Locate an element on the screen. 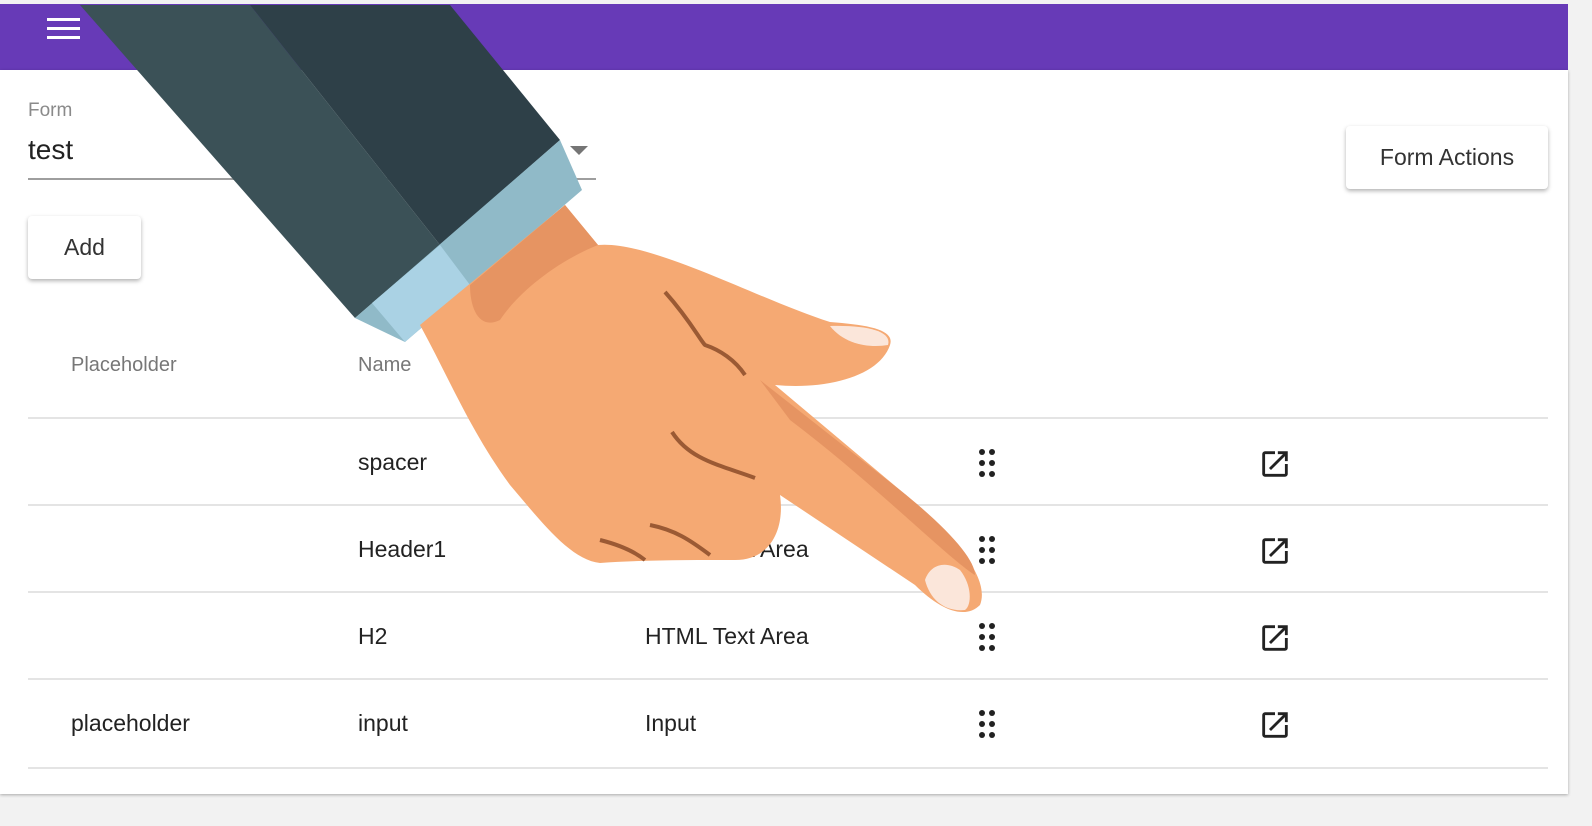 The image size is (1592, 826). form-actions-button: Form Actions is located at coordinates (1447, 157).